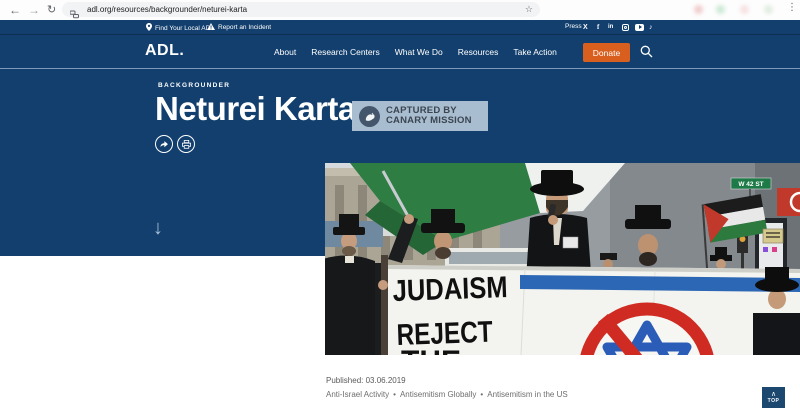 This screenshot has height=408, width=800. What do you see at coordinates (419, 52) in the screenshot?
I see `nav-item-what-we-do: What We Do` at bounding box center [419, 52].